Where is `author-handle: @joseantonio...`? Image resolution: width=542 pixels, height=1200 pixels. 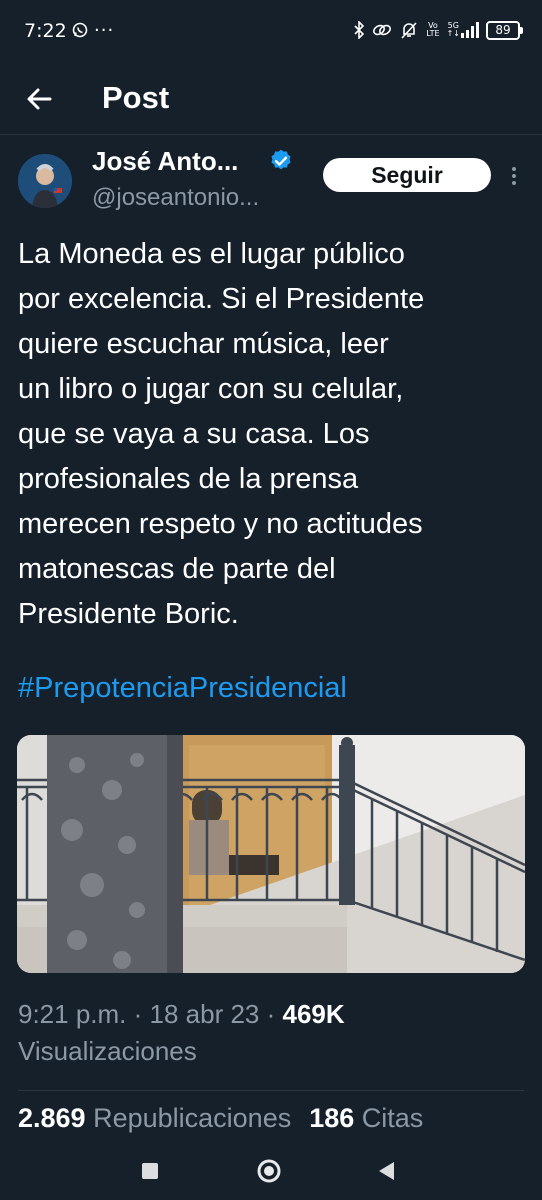
author-handle: @joseantonio... is located at coordinates (175, 198).